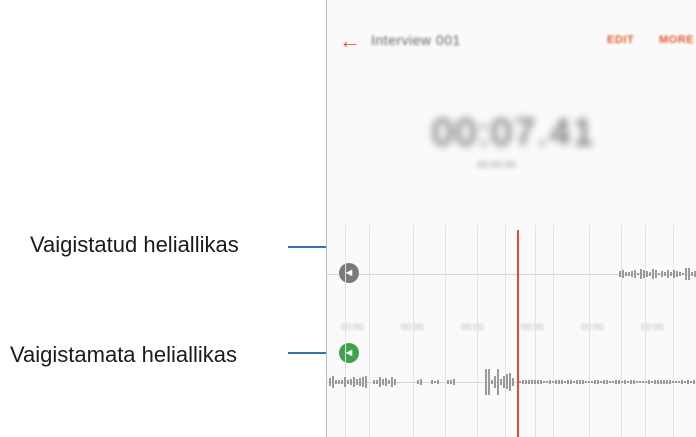 The width and height of the screenshot is (696, 437). What do you see at coordinates (496, 165) in the screenshot?
I see `recording-subtext: 00:00:00` at bounding box center [496, 165].